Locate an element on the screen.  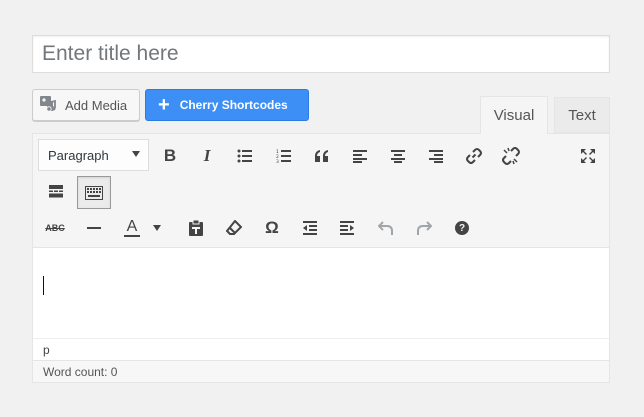
text-color-dropdown-button is located at coordinates (157, 228).